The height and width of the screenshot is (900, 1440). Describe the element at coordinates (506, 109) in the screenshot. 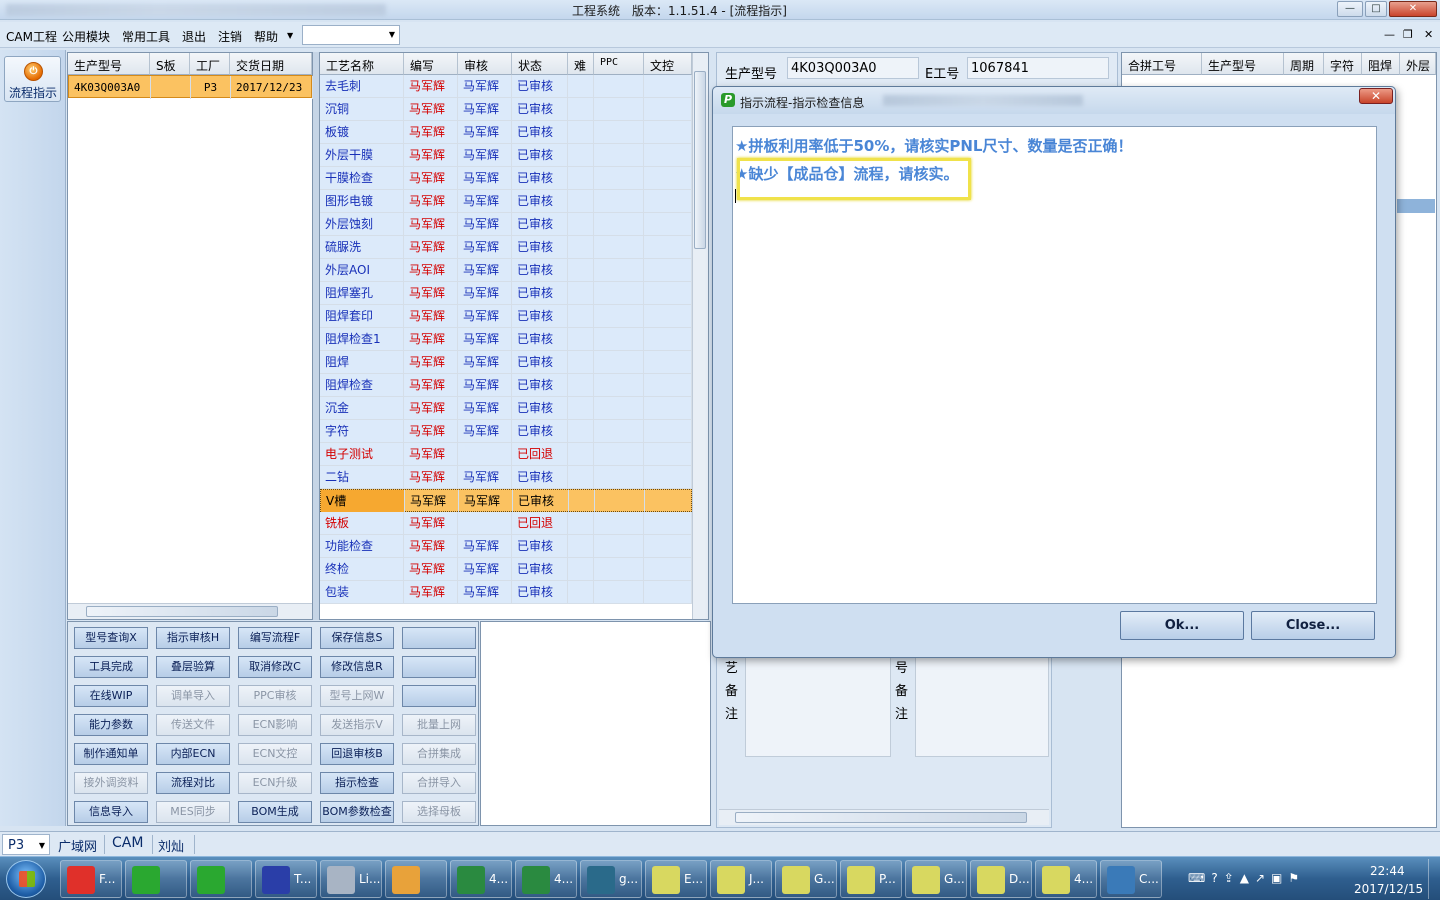

I see `table-row: 沉铜 马军辉 马军辉 已审核` at that location.